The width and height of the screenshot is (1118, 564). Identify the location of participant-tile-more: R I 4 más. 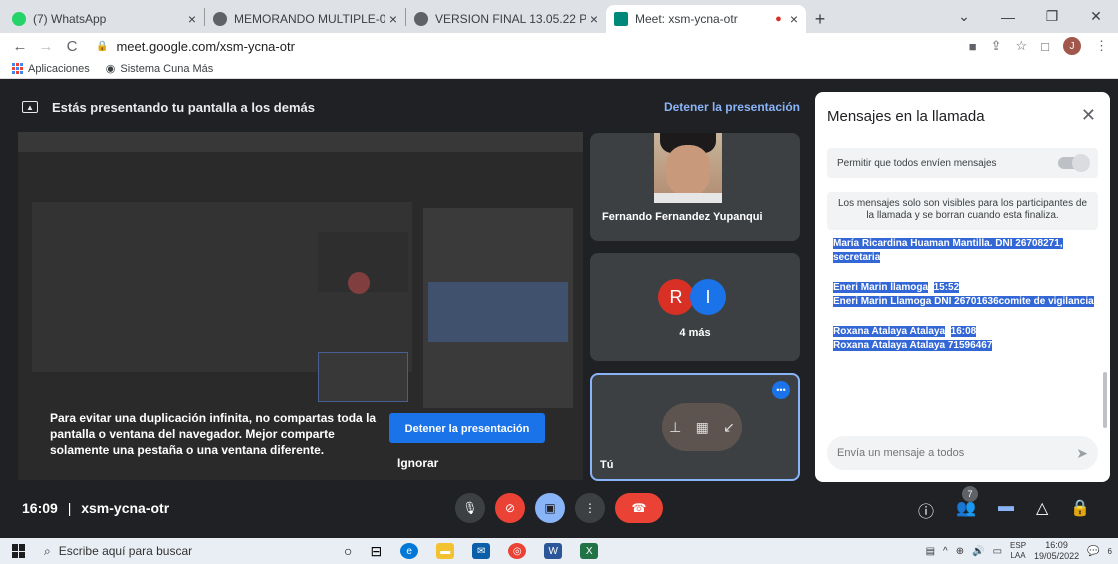
(695, 307).